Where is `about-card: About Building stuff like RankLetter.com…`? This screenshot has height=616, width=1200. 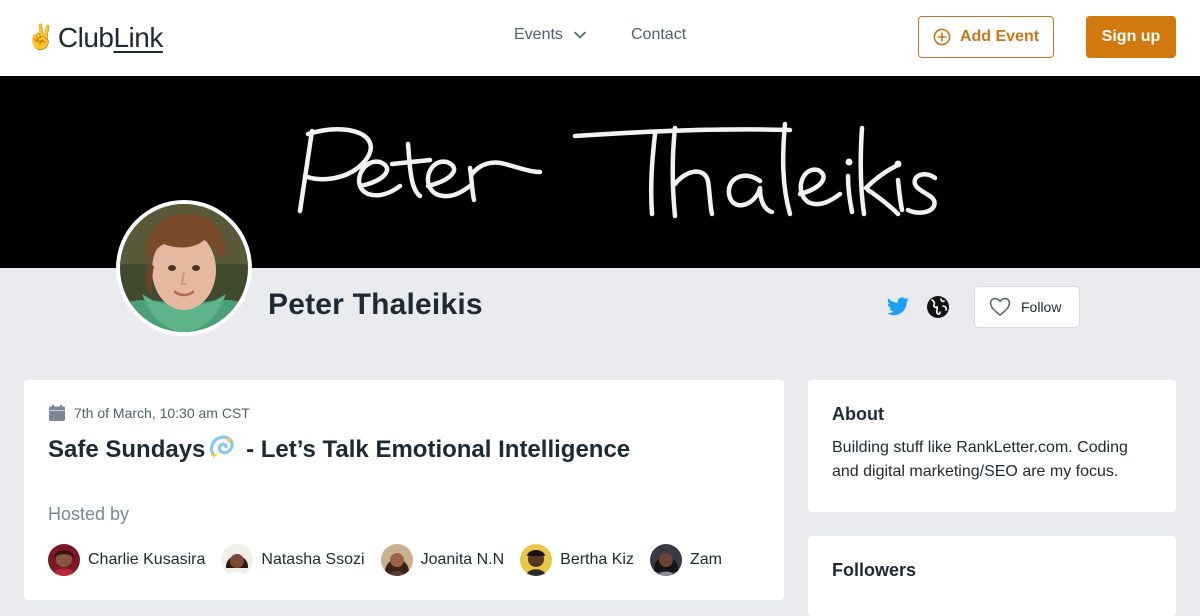 about-card: About Building stuff like RankLetter.com… is located at coordinates (992, 446).